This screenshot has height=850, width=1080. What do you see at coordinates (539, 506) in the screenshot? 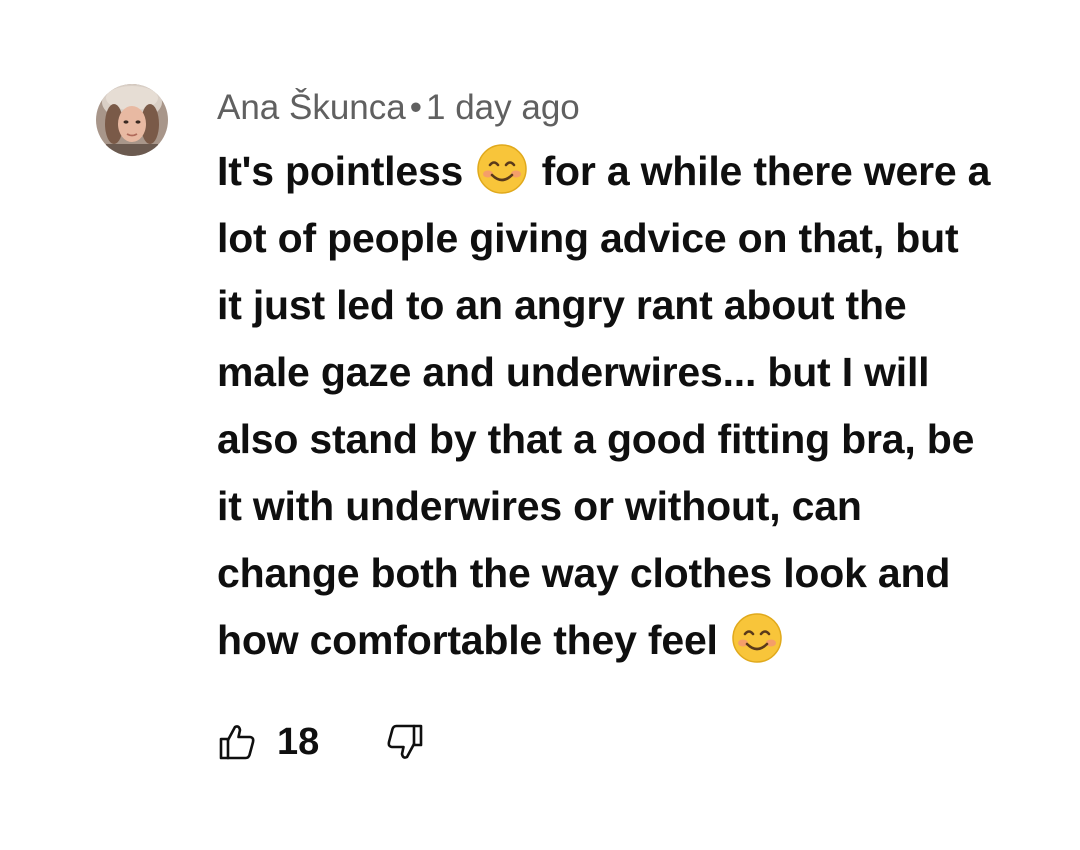
I see `comment-line: it with underwires or without, can` at bounding box center [539, 506].